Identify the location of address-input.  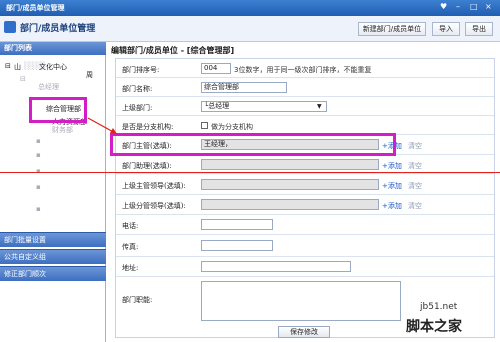
(276, 266).